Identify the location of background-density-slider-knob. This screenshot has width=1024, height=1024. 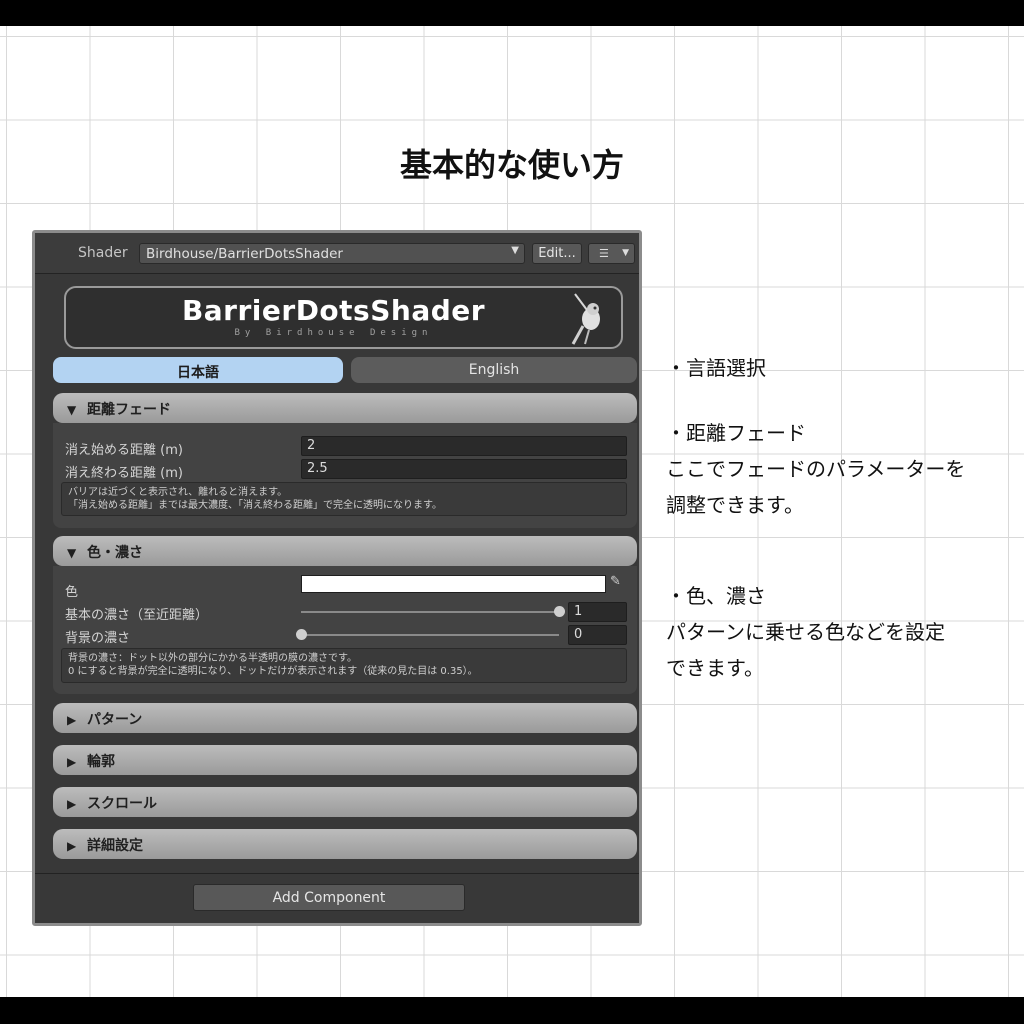
(301, 634).